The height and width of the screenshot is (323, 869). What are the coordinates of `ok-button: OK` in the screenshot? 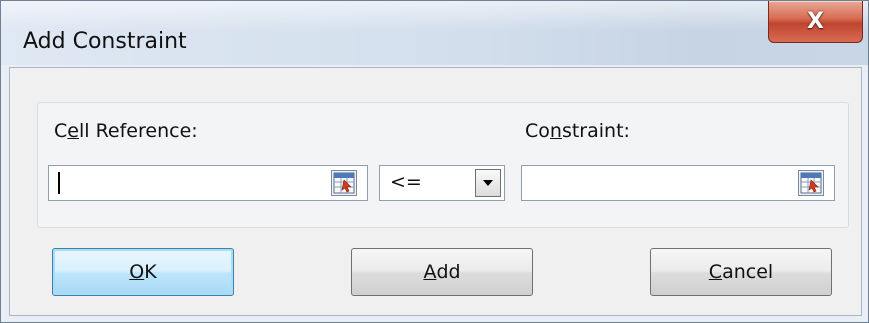 It's located at (143, 272).